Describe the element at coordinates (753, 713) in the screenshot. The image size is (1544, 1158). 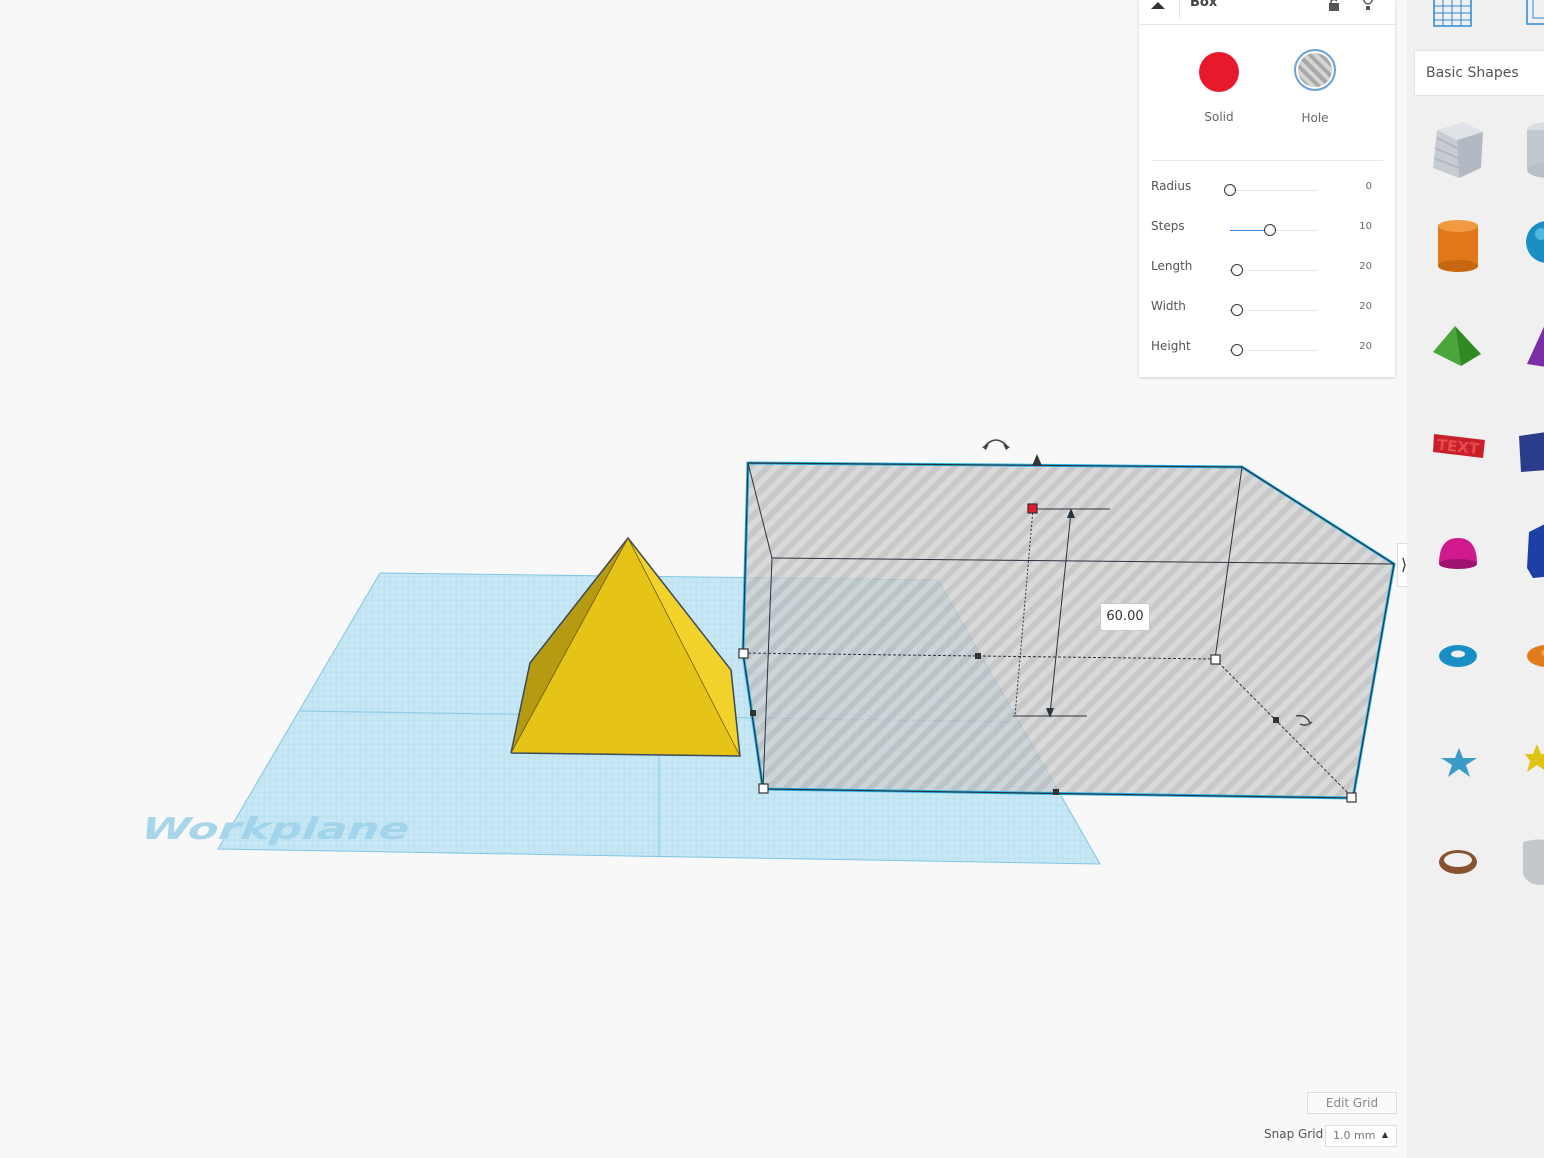
I see `handle-mid-left` at that location.